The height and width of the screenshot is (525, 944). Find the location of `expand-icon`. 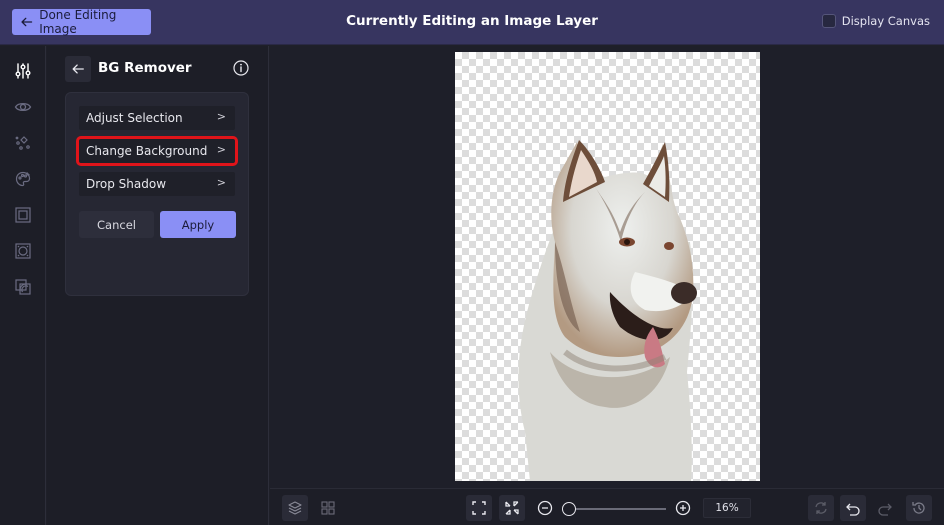

expand-icon is located at coordinates (479, 508).